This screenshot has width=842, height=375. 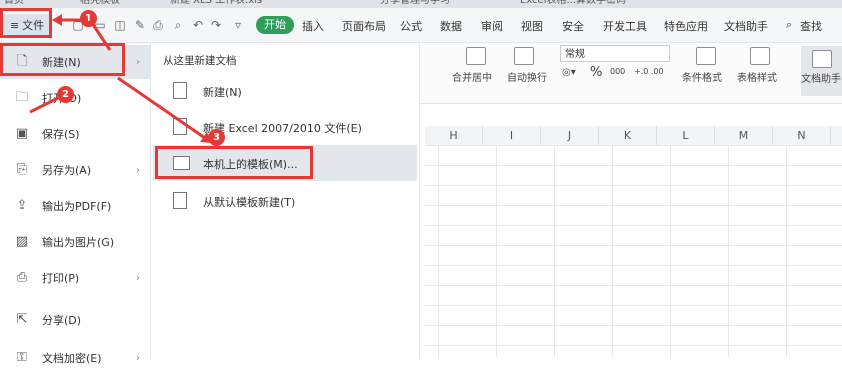 I want to click on arrow-1b, so click(x=100, y=35).